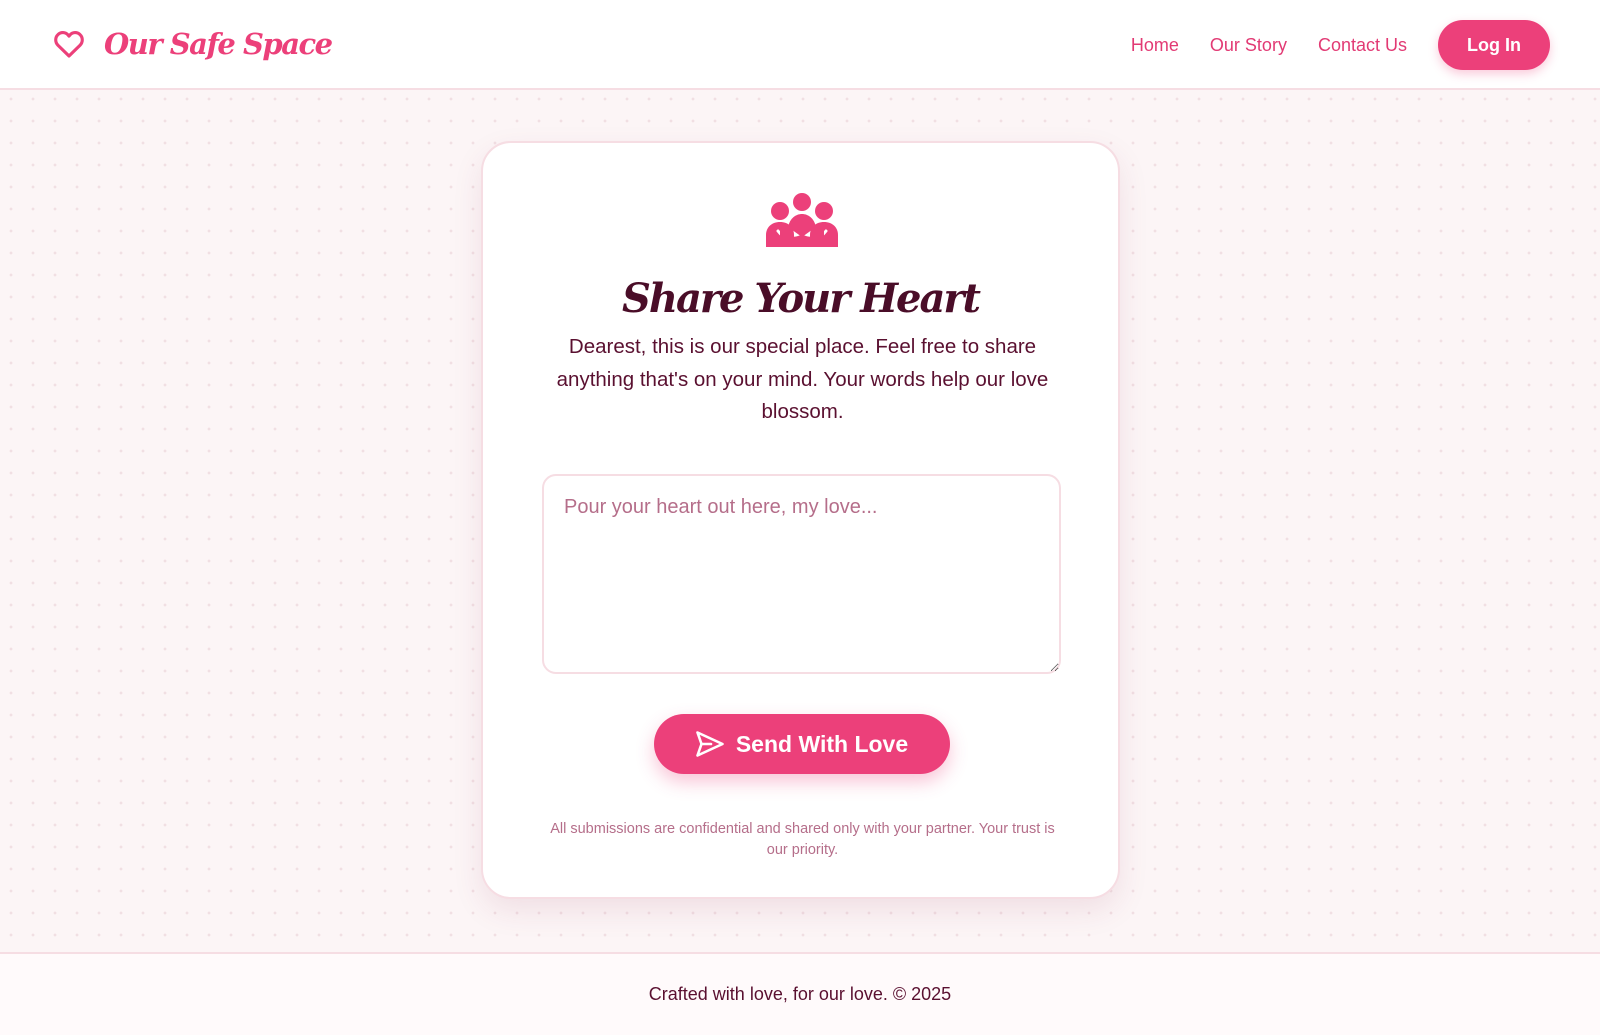  What do you see at coordinates (710, 744) in the screenshot?
I see `paper-plane-icon` at bounding box center [710, 744].